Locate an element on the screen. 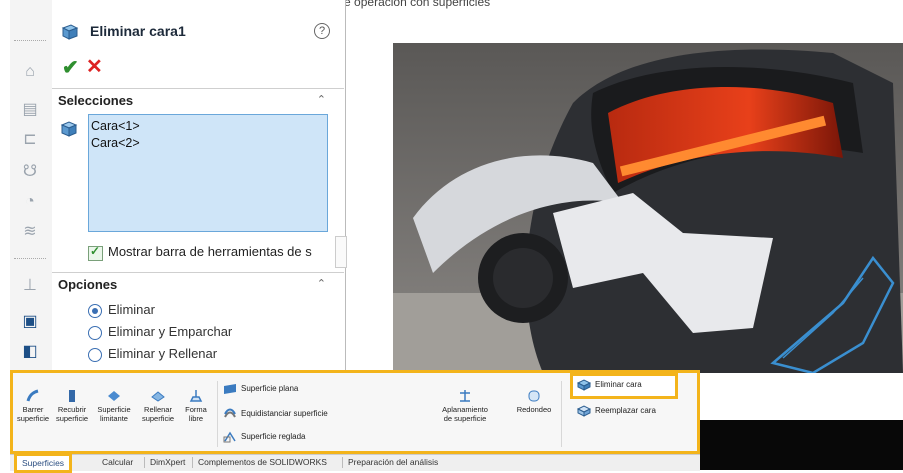 This screenshot has width=903, height=473. options-header: Opciones ⌃ is located at coordinates (198, 284).